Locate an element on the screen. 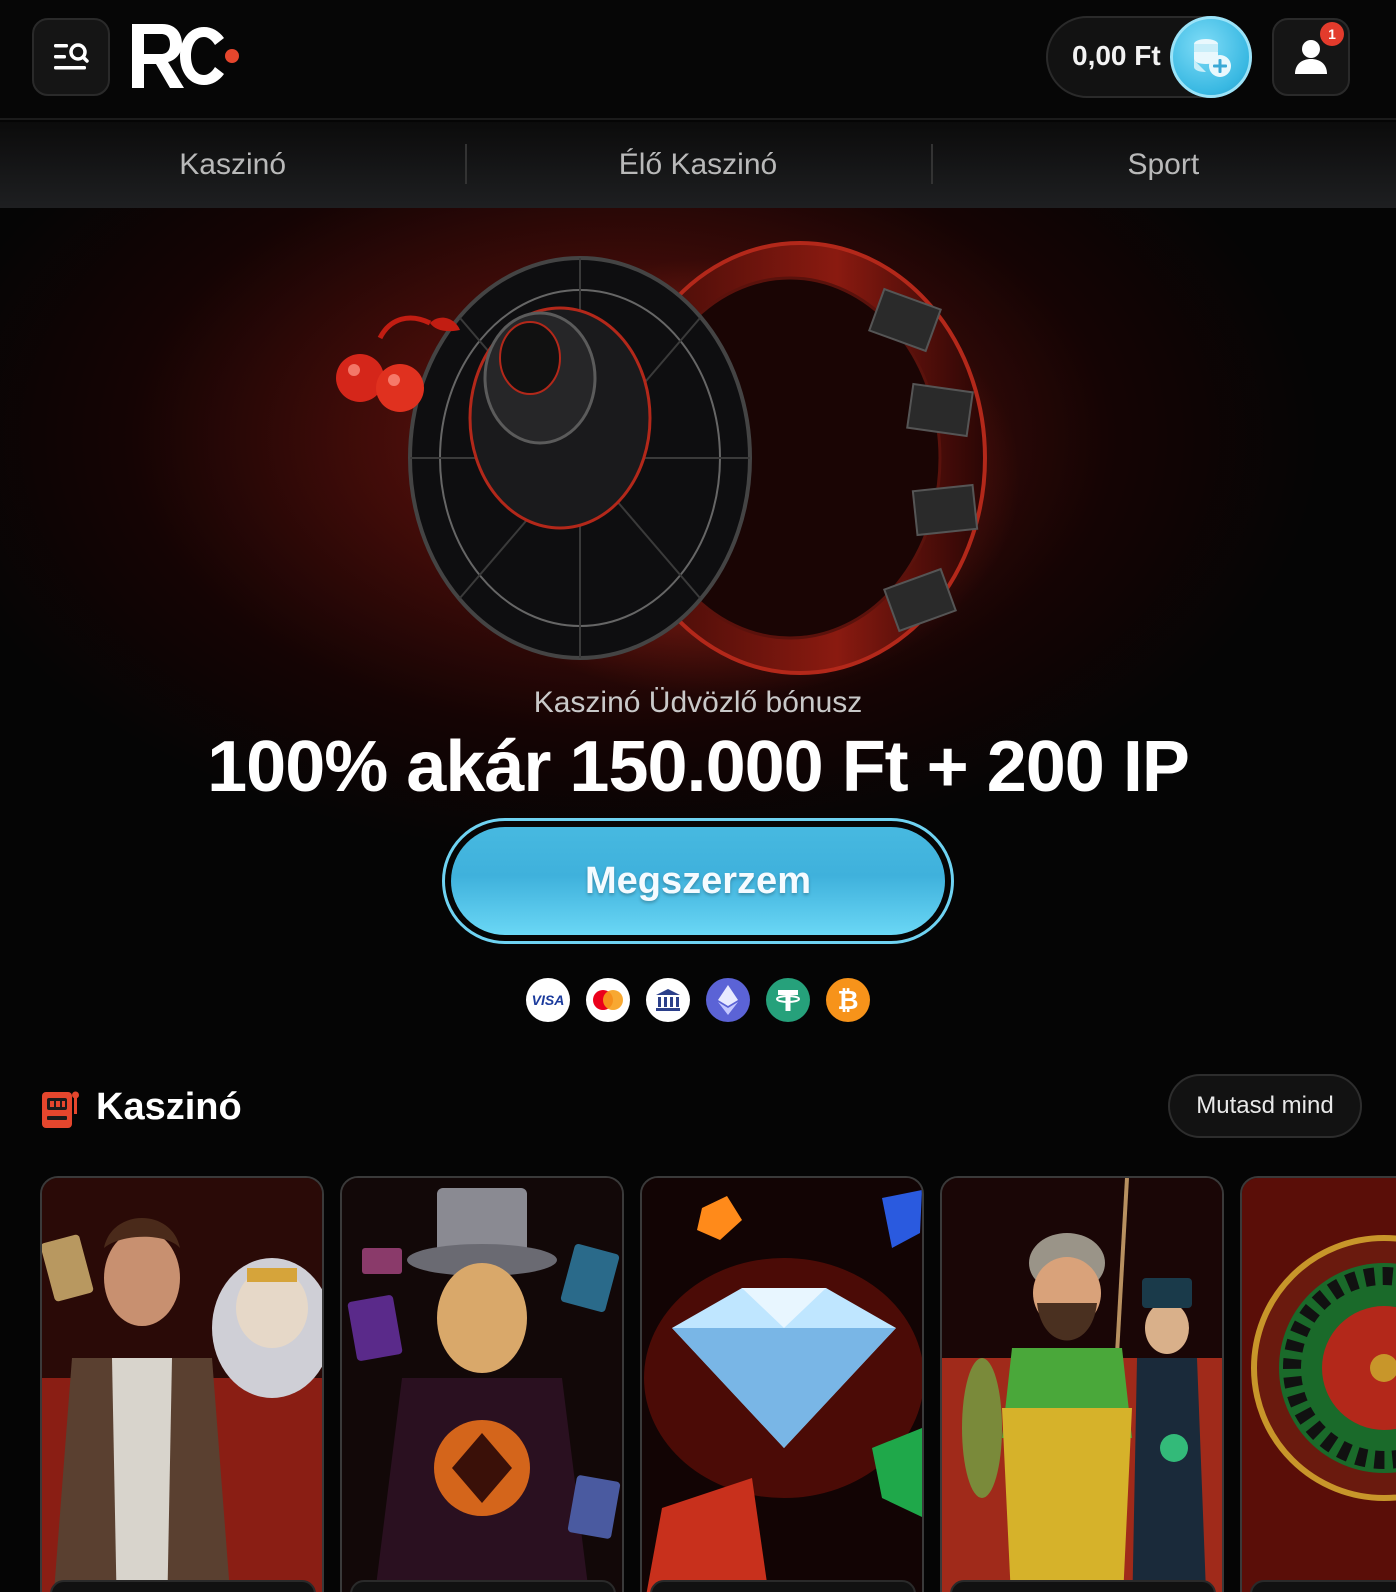 The width and height of the screenshot is (1396, 1592). menu-search-icon is located at coordinates (71, 56).